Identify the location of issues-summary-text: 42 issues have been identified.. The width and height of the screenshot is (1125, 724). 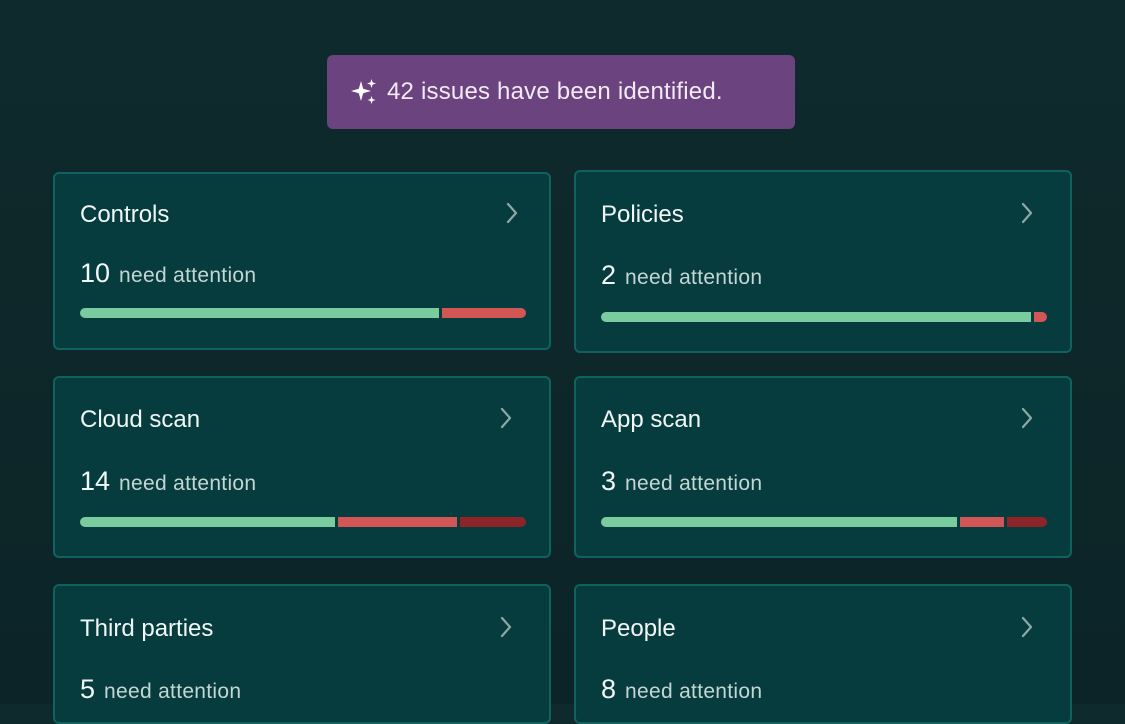
(555, 91).